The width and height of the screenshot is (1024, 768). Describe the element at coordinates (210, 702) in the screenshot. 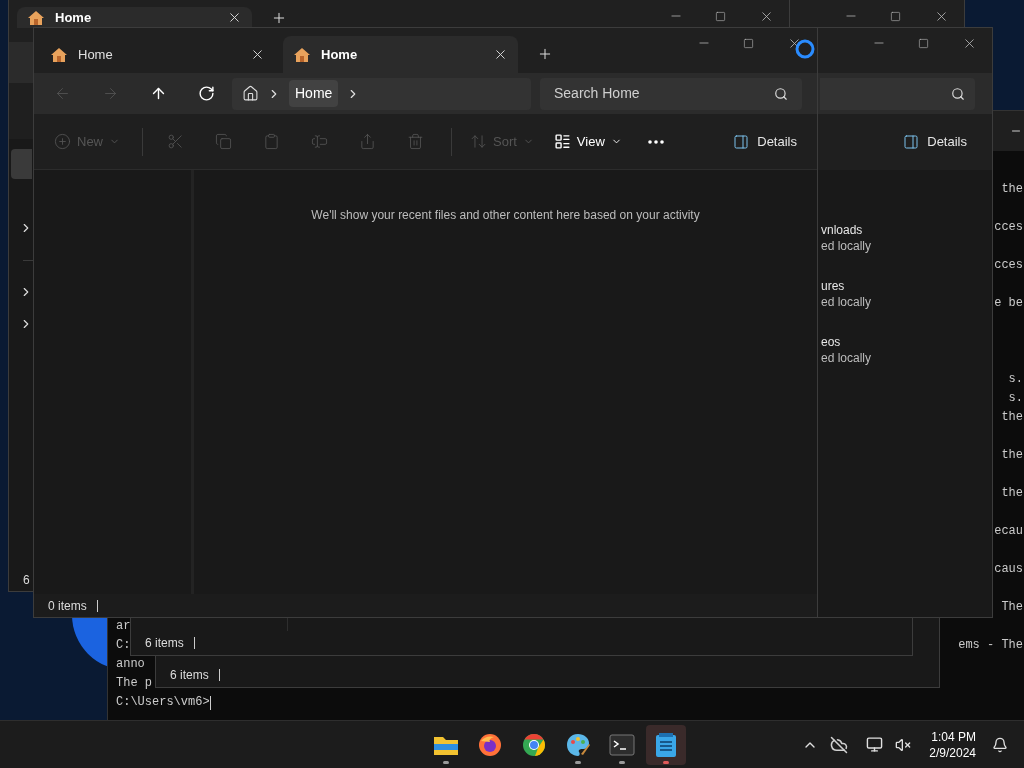

I see `text-cursor` at that location.